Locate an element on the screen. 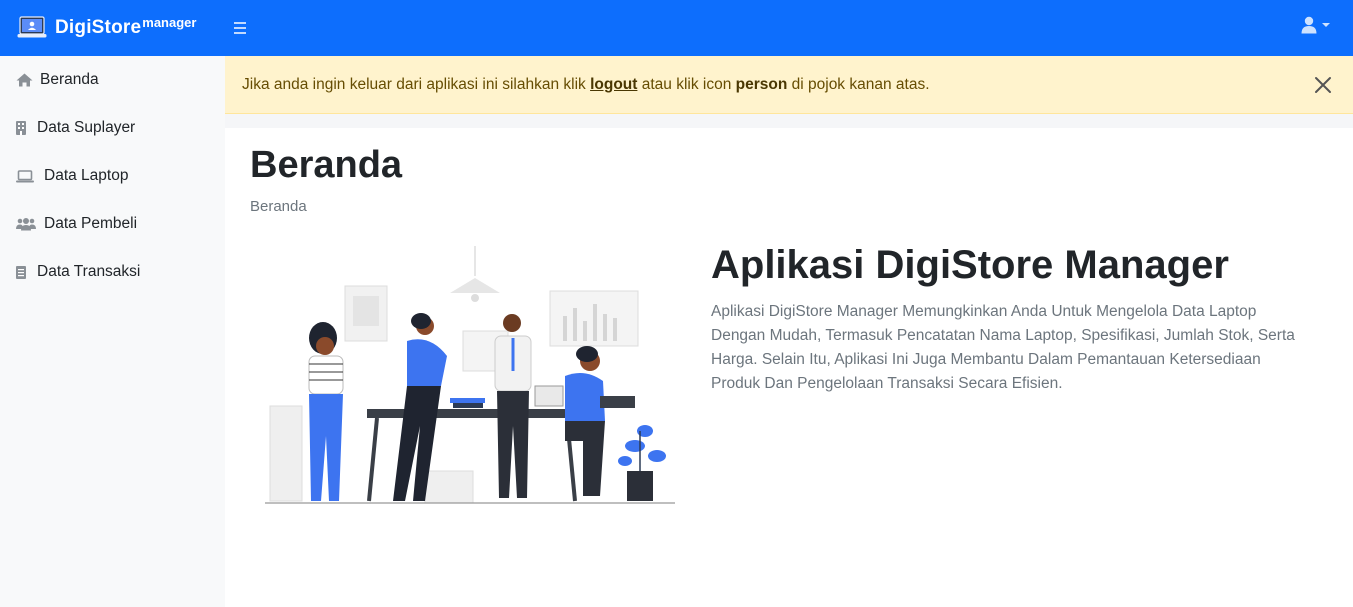 Image resolution: width=1353 pixels, height=607 pixels. user-dropdown-button is located at coordinates (1316, 25).